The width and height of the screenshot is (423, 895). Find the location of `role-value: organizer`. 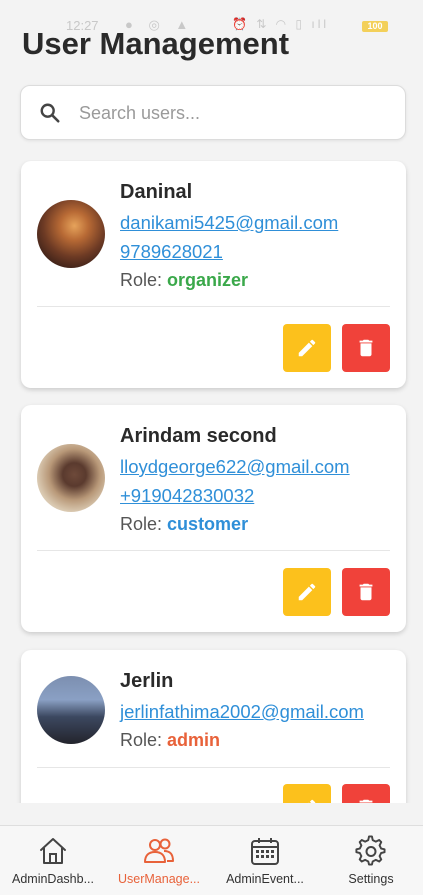

role-value: organizer is located at coordinates (208, 280).